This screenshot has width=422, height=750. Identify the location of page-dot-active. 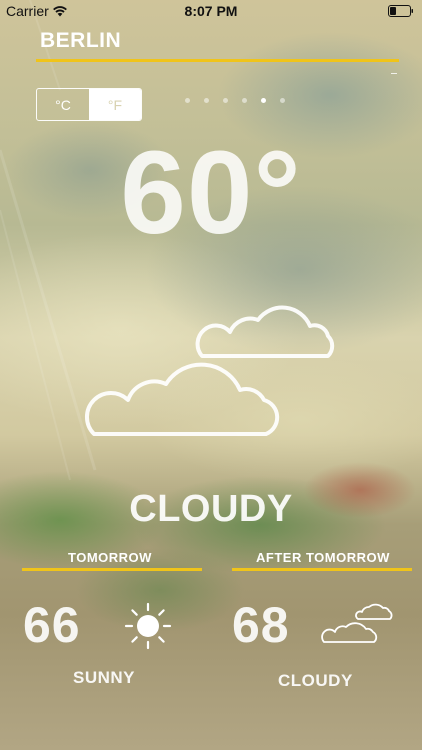
(263, 100).